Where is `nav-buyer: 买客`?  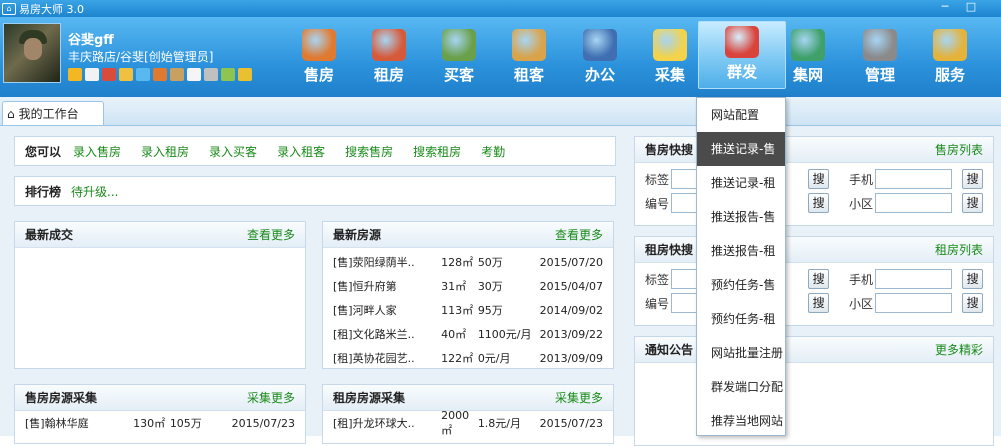
nav-buyer: 买客 is located at coordinates (459, 56).